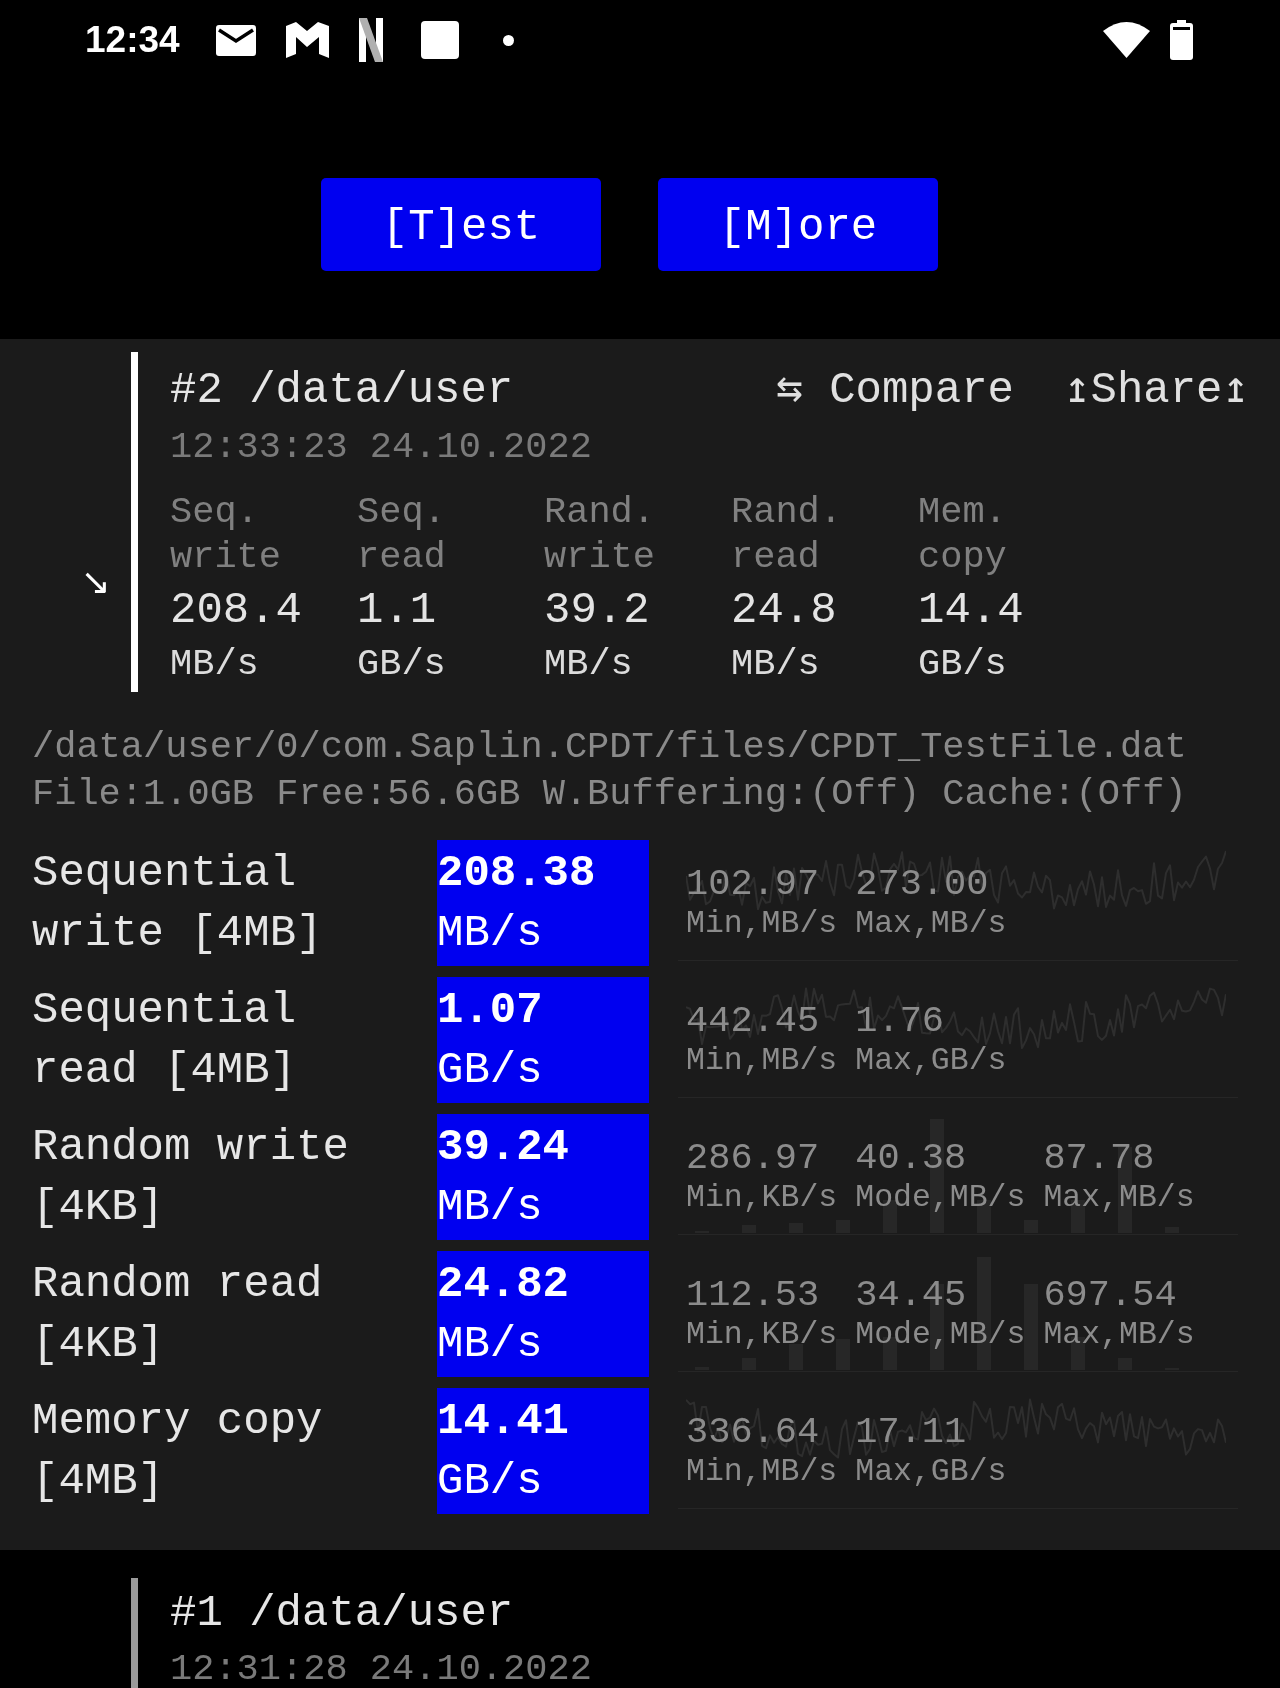 The width and height of the screenshot is (1280, 1688). What do you see at coordinates (503, 1284) in the screenshot?
I see `test-value: 24.82` at bounding box center [503, 1284].